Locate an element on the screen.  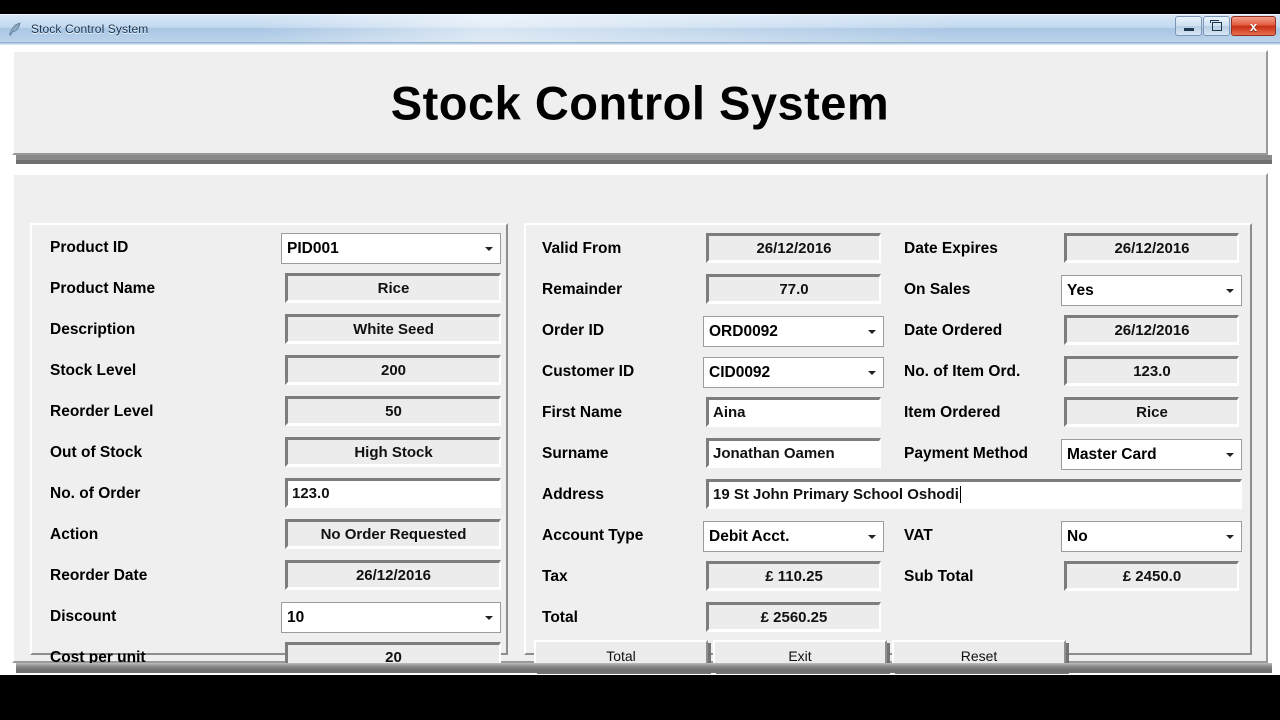
label-no-of-item-ordered: No. of Item Ord. is located at coordinates (962, 371).